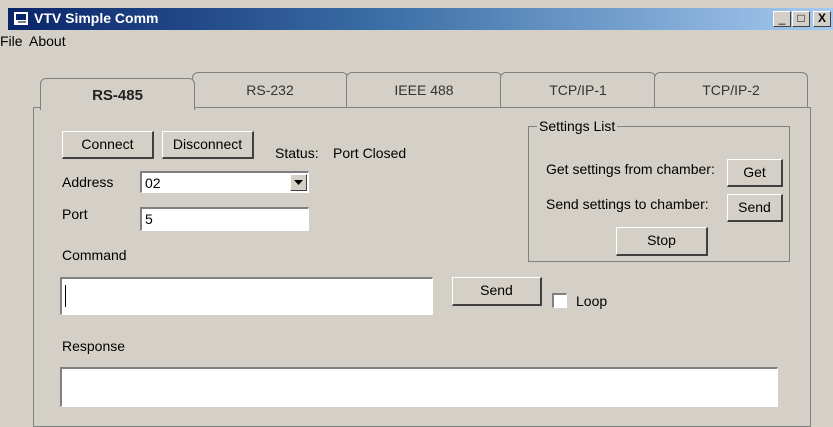 The width and height of the screenshot is (833, 427). Describe the element at coordinates (782, 19) in the screenshot. I see `minimize-button: _` at that location.